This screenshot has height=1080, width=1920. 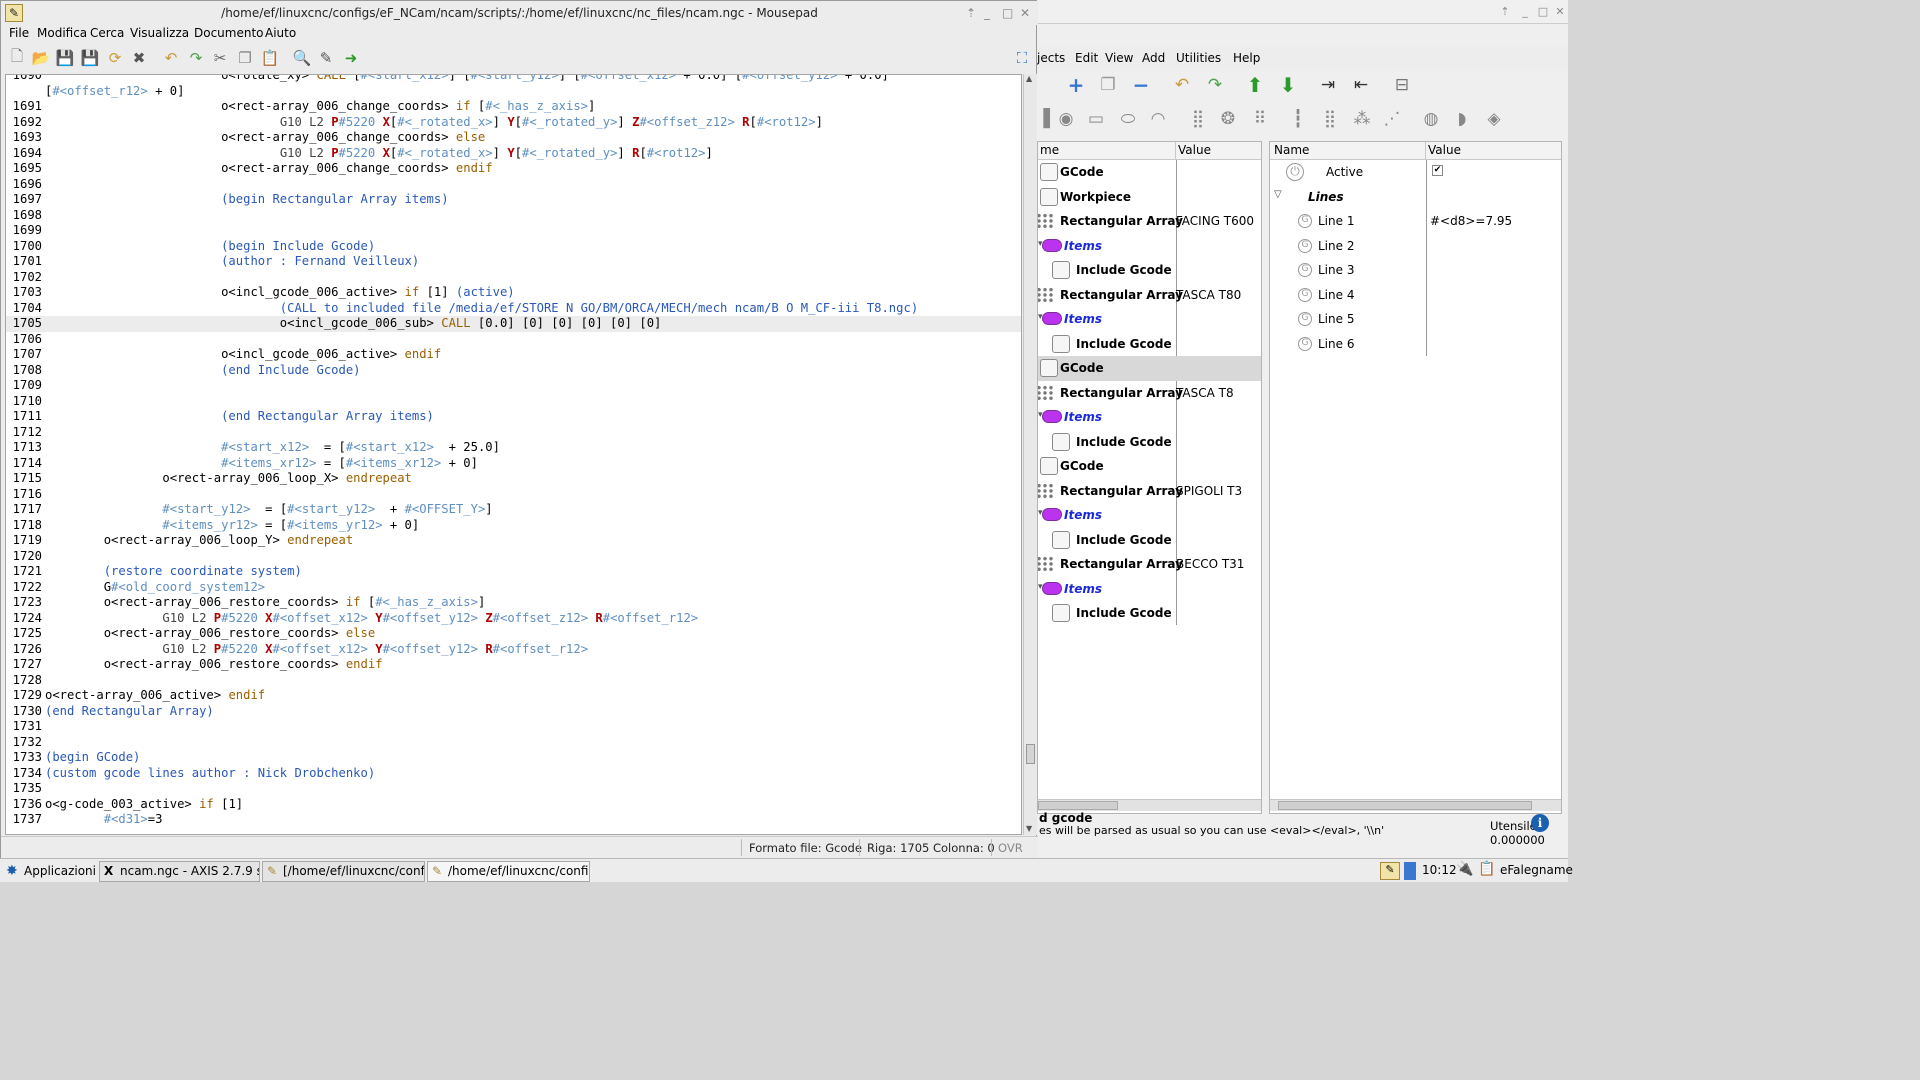 I want to click on move-up-icon: ⬆, so click(x=1255, y=85).